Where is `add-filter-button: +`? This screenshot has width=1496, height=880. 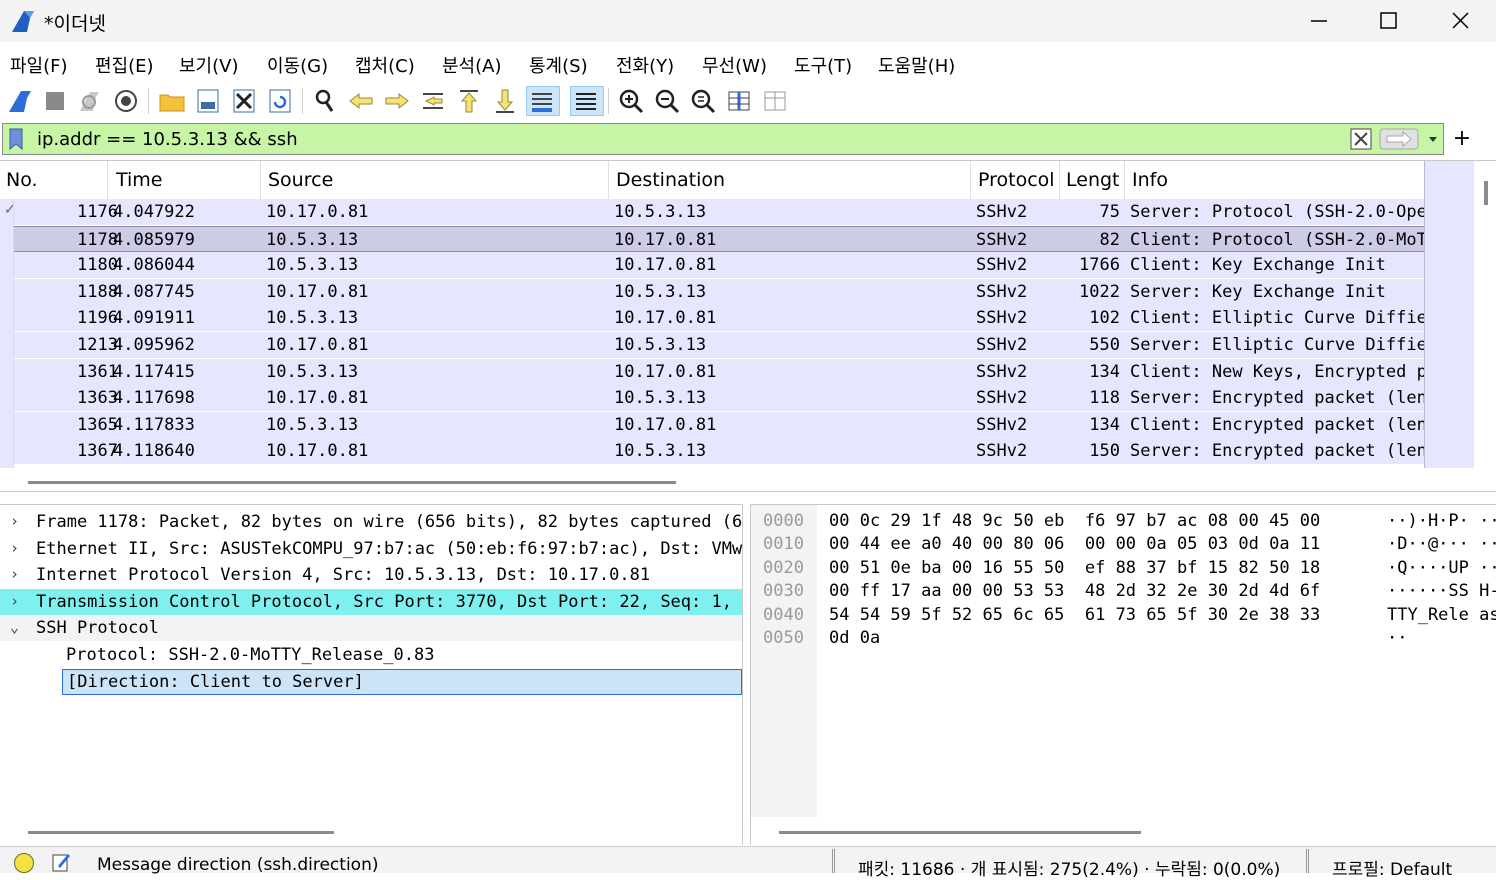 add-filter-button: + is located at coordinates (1462, 138).